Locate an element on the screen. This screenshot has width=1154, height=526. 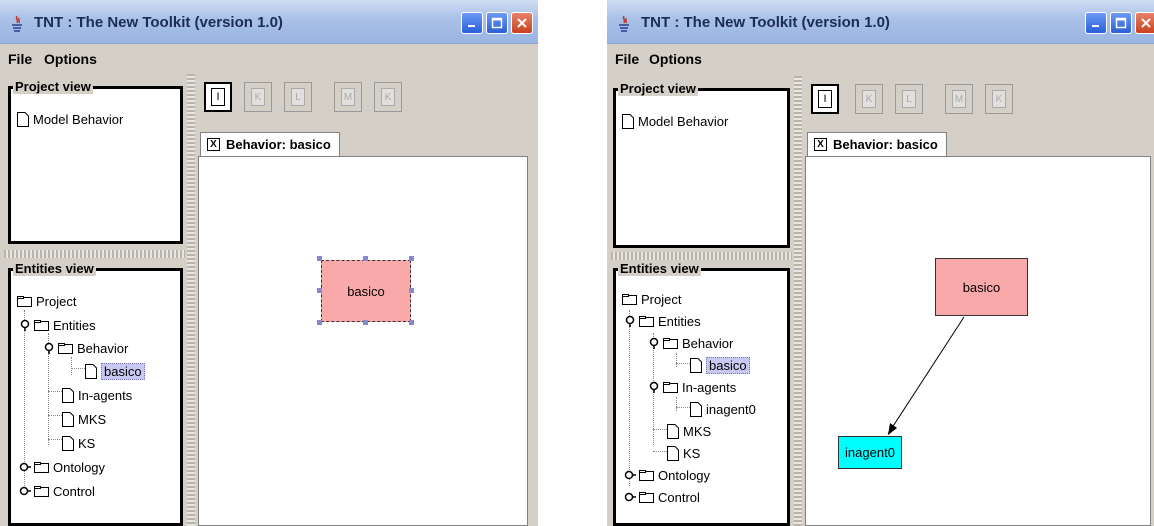
tree-label: Ontology is located at coordinates (684, 475).